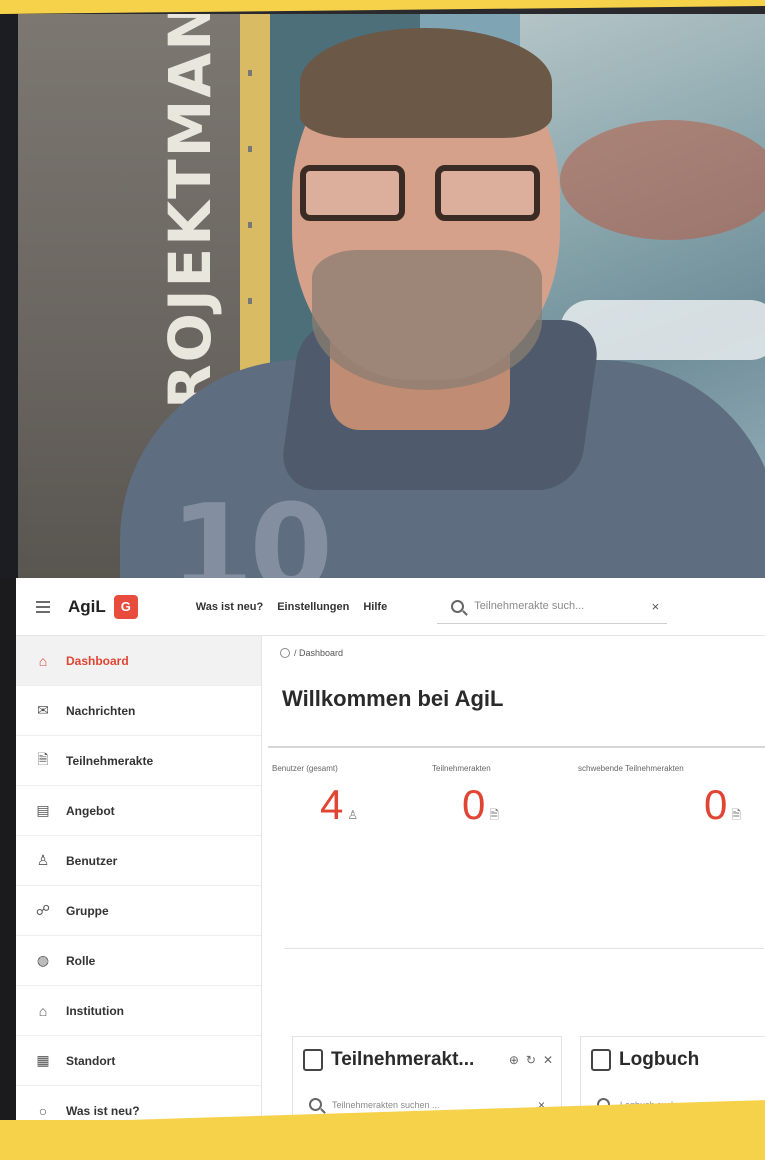  I want to click on location-icon: ▦, so click(43, 1060).